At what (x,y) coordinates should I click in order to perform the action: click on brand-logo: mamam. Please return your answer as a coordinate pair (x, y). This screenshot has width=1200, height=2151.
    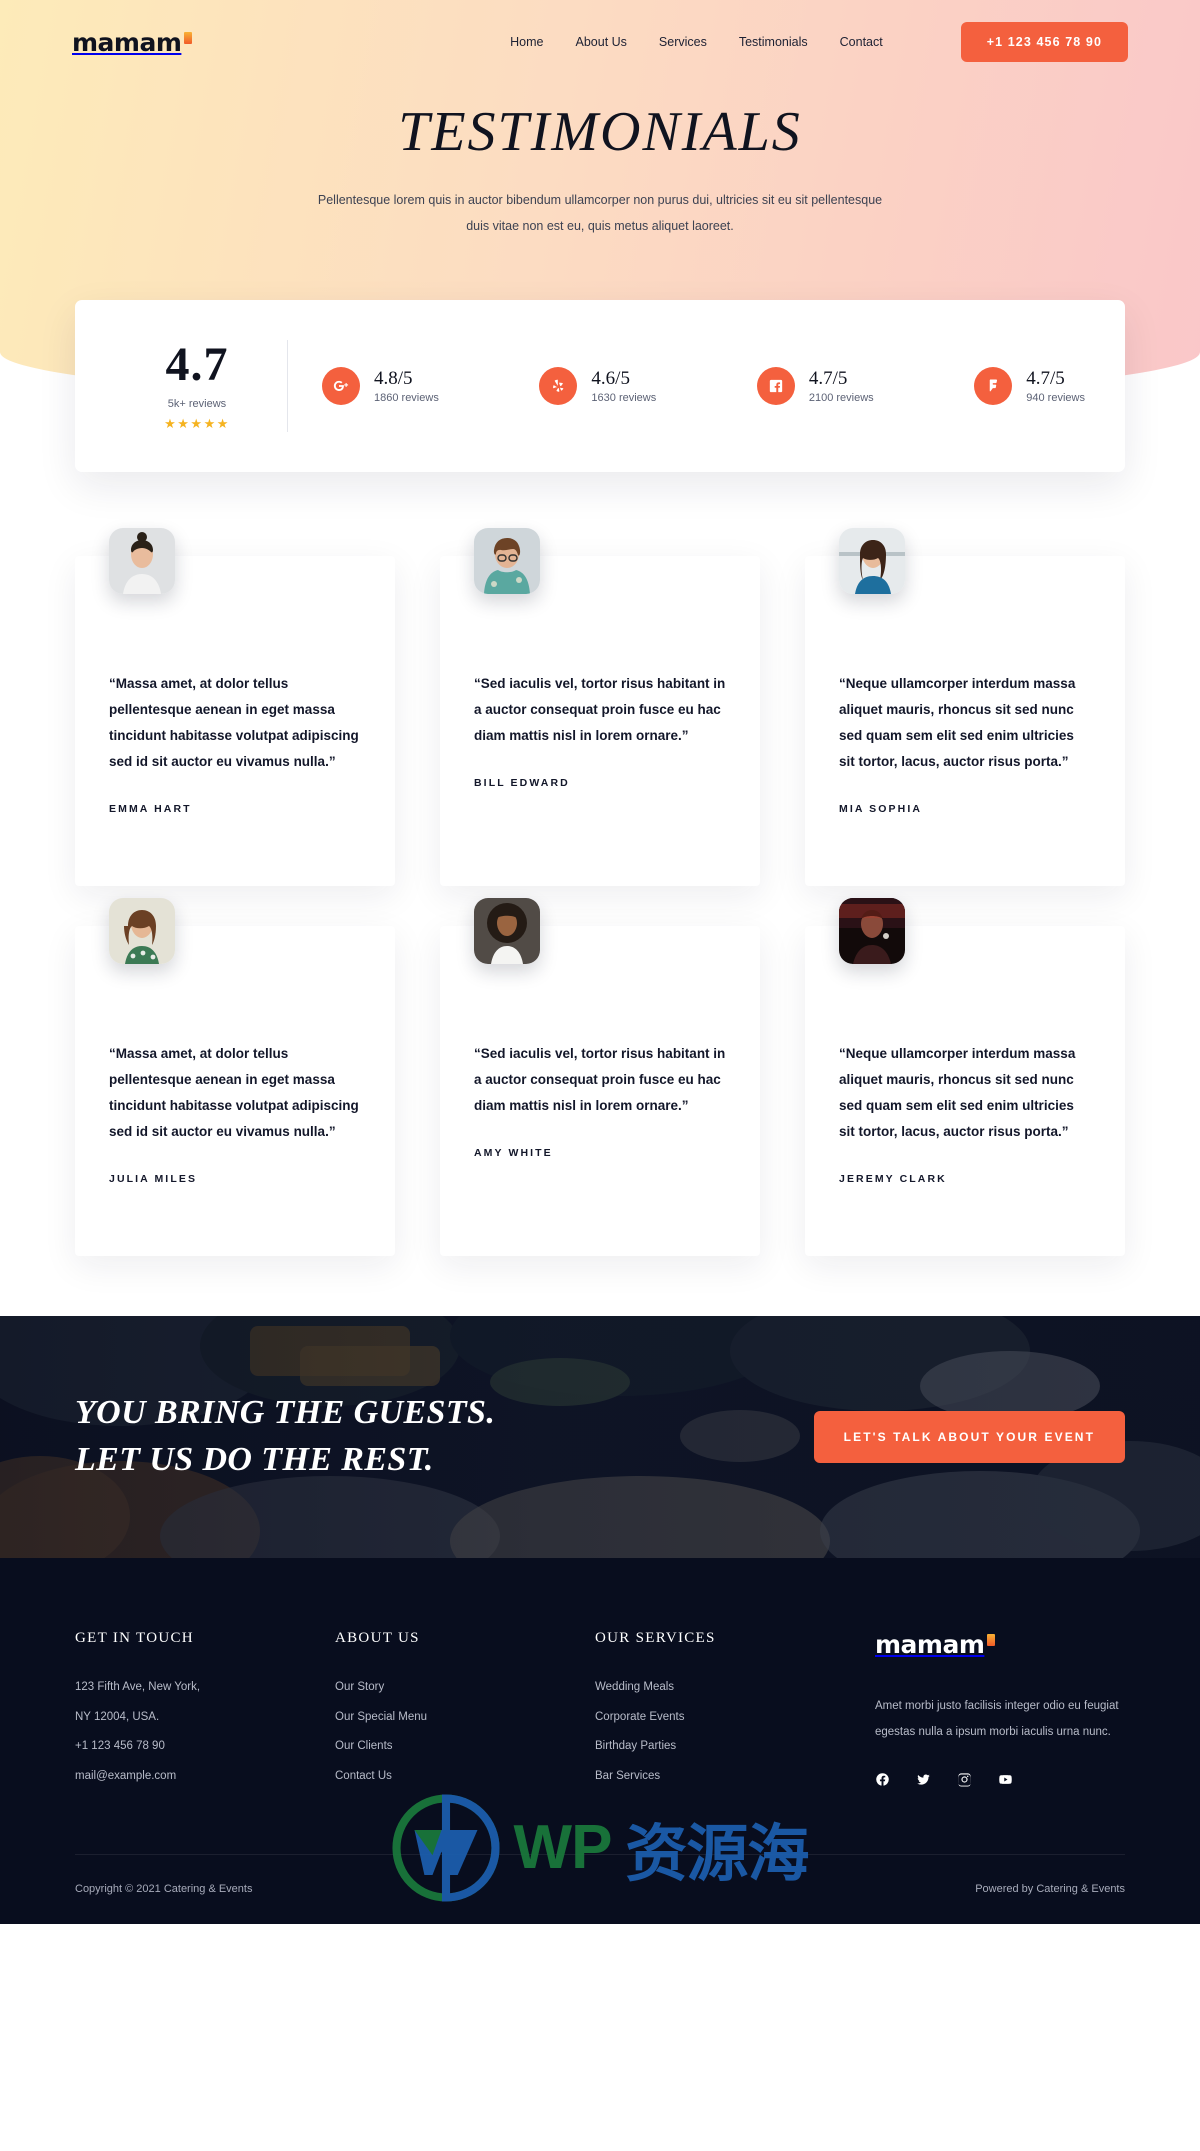
    Looking at the image, I should click on (132, 42).